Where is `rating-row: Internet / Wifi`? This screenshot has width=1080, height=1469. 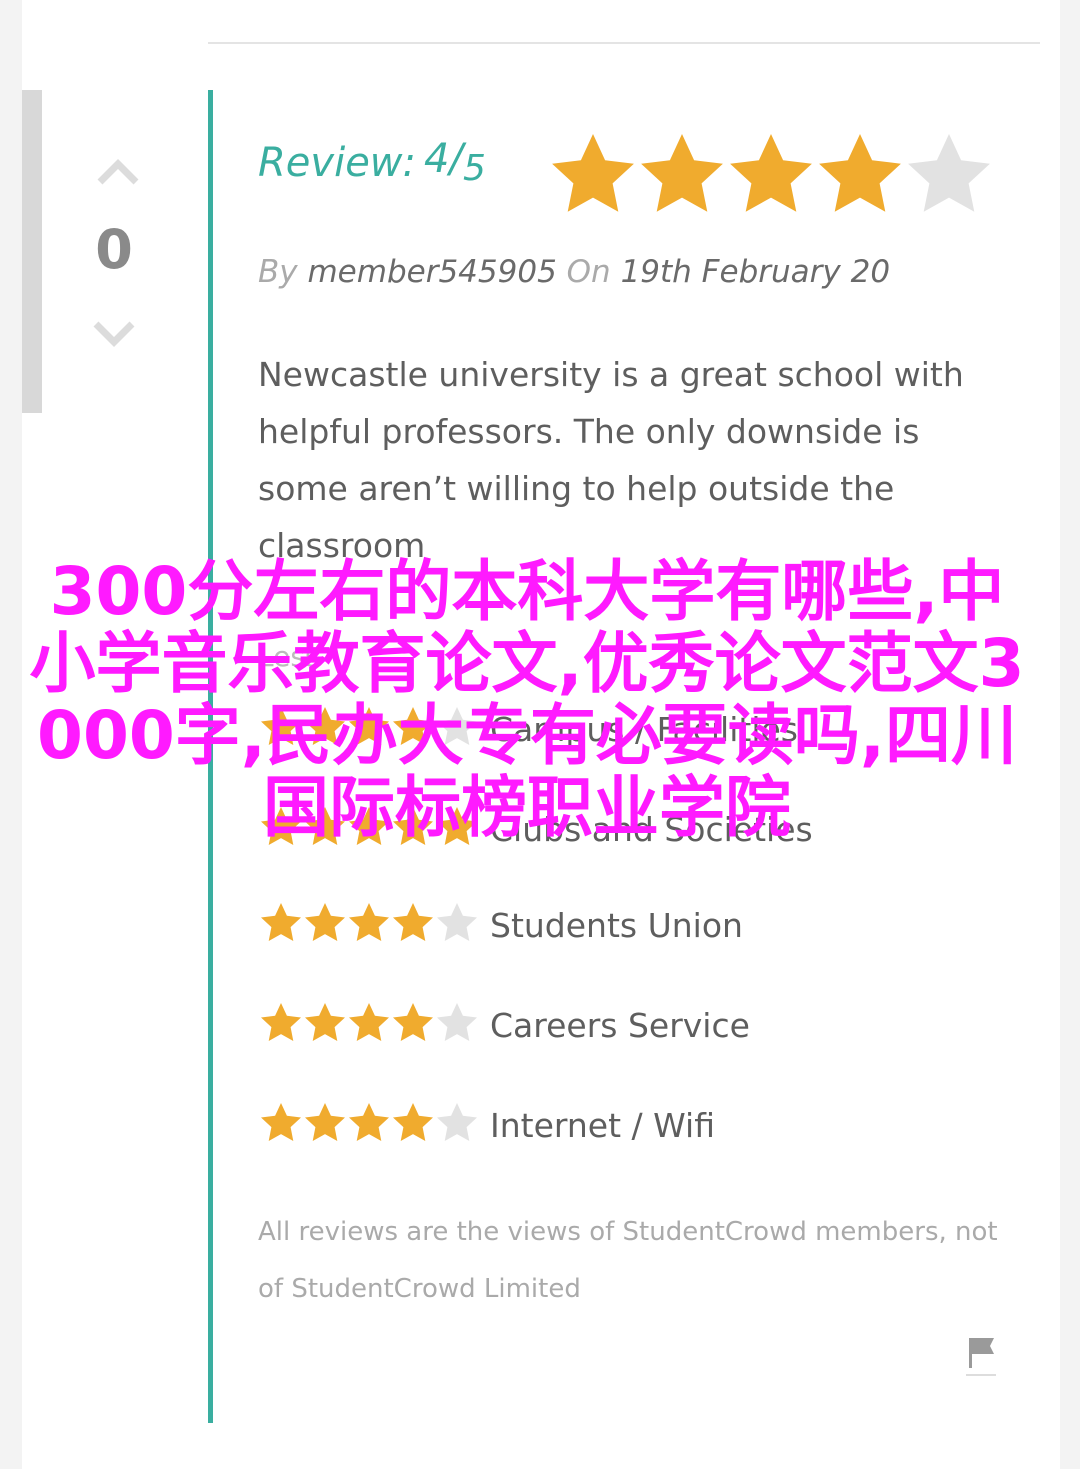 rating-row: Internet / Wifi is located at coordinates (638, 1124).